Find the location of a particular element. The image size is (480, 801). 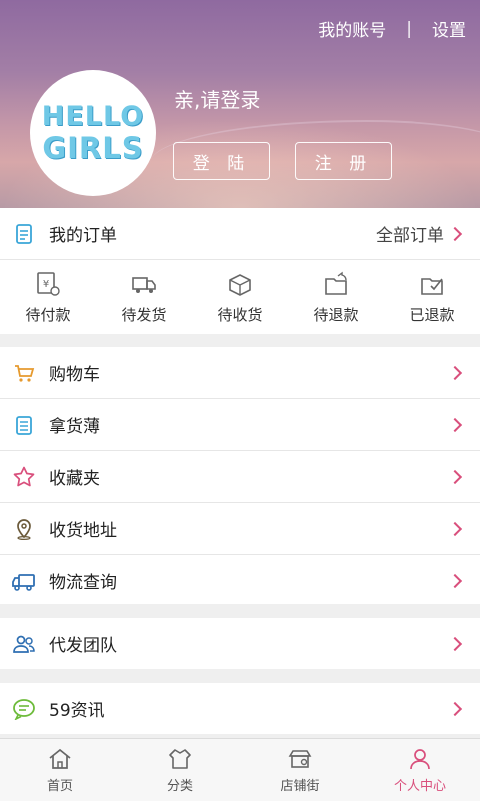

menu-item-news: 59资讯 is located at coordinates (240, 708).